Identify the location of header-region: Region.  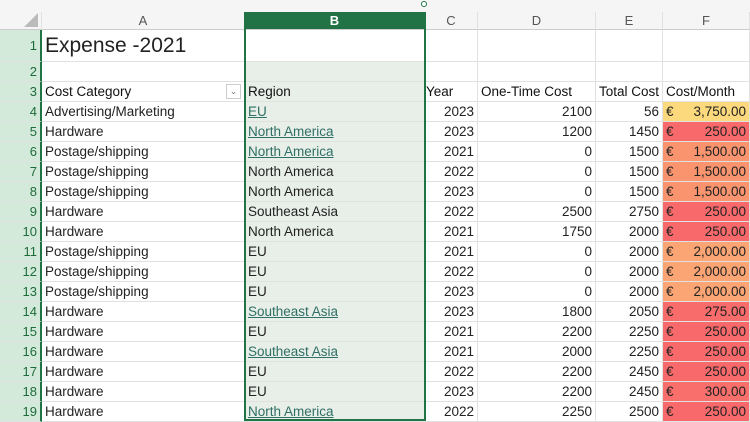
(335, 92).